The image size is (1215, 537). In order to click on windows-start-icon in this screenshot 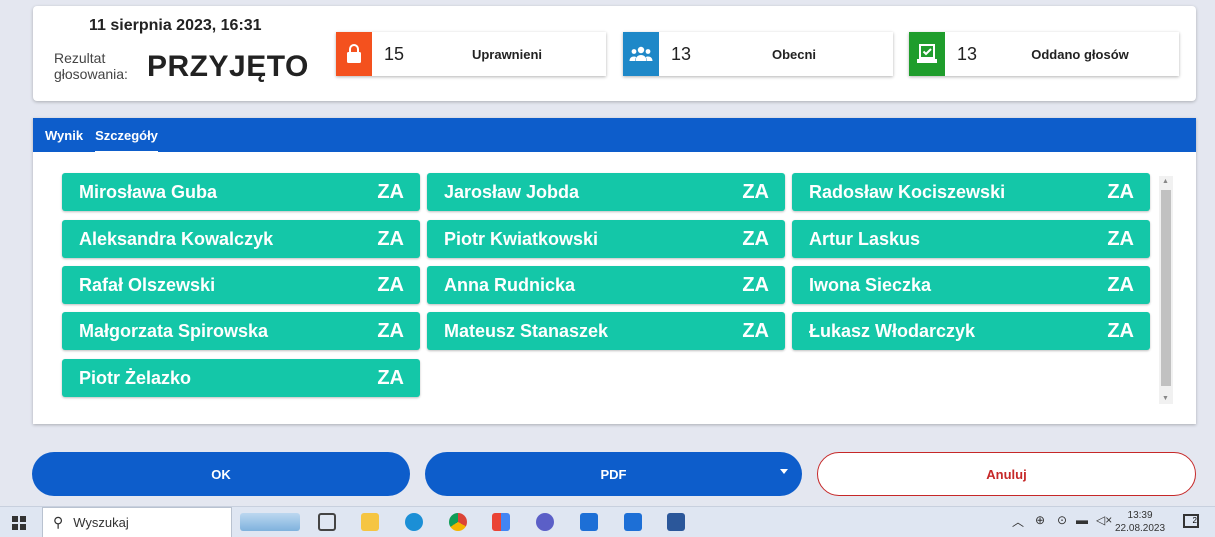, I will do `click(19, 523)`.